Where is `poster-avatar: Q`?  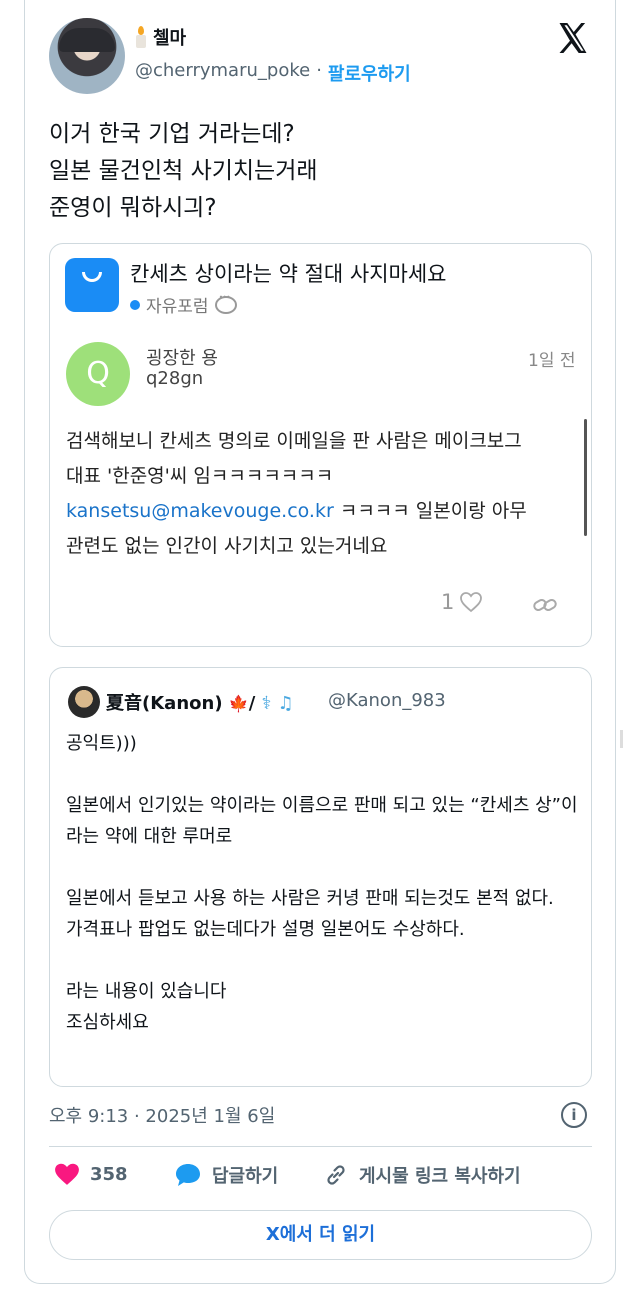 poster-avatar: Q is located at coordinates (98, 374).